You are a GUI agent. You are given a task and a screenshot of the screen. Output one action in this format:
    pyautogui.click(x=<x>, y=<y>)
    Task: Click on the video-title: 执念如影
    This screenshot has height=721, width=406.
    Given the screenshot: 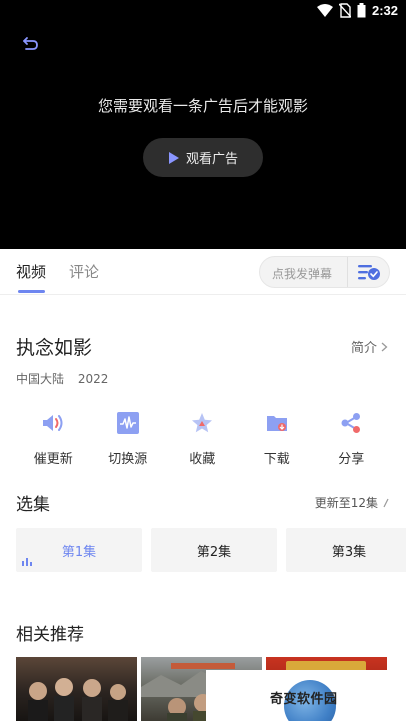 What is the action you would take?
    pyautogui.click(x=54, y=348)
    